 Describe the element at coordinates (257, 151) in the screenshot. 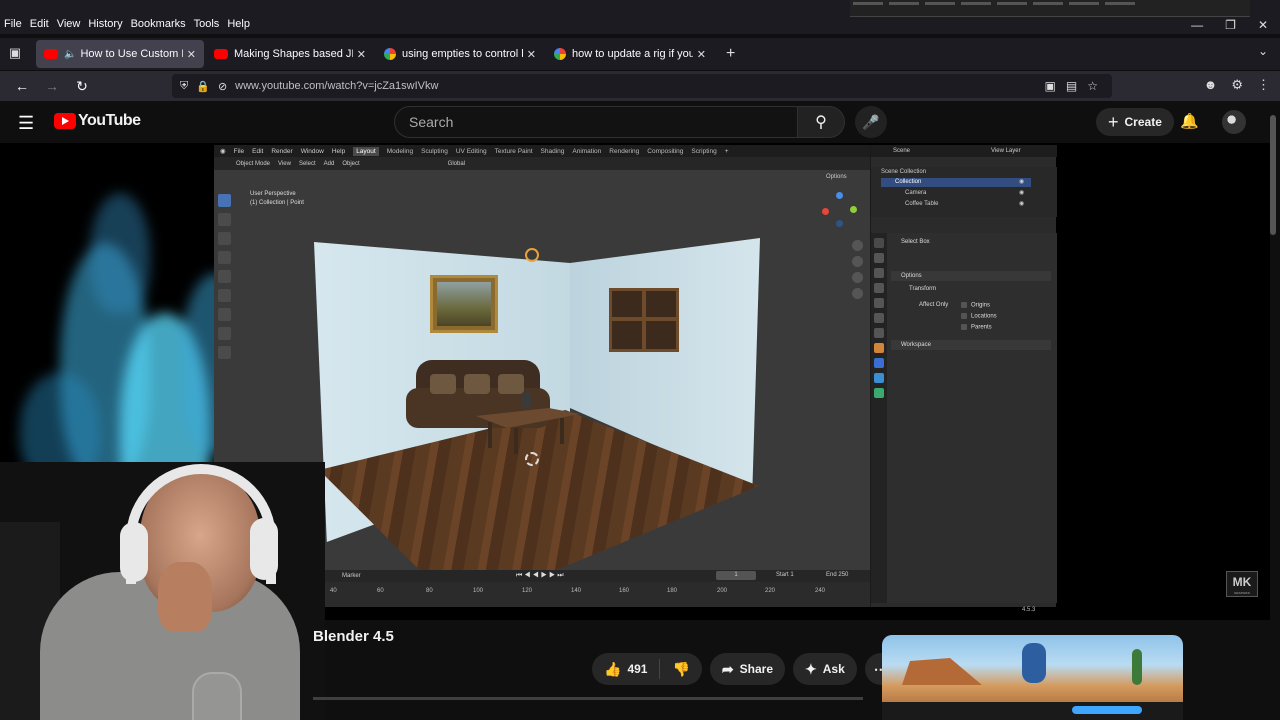

I see `blender-menu-edit: Edit` at that location.